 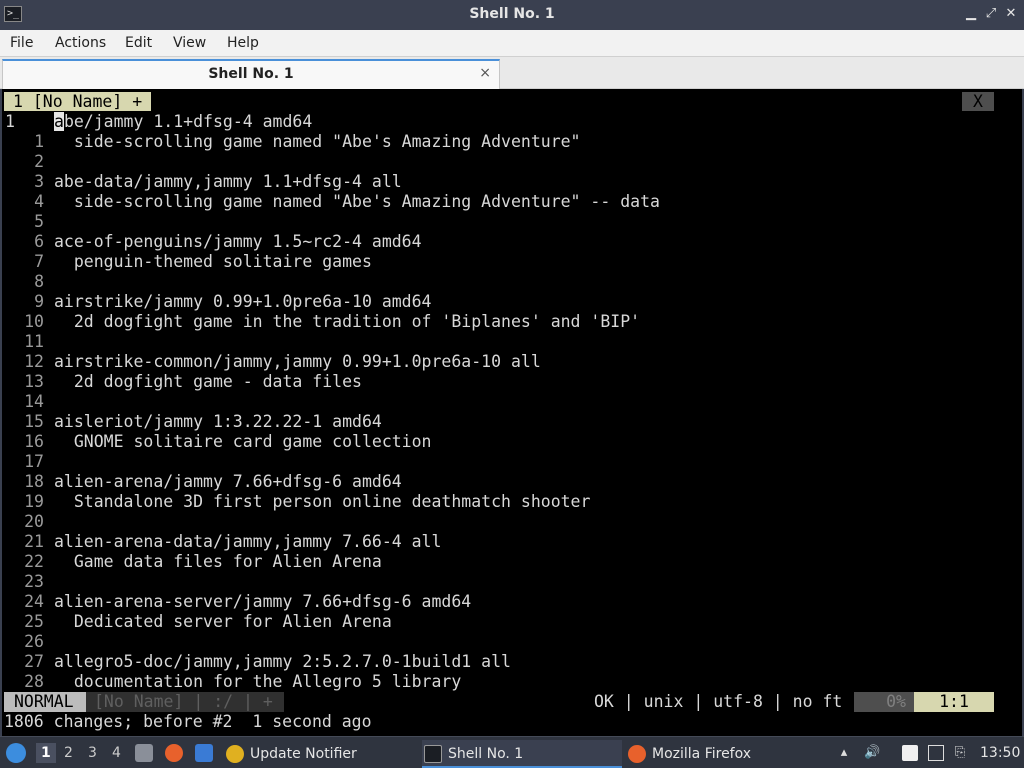 I want to click on workspace-3: 3, so click(x=92, y=753).